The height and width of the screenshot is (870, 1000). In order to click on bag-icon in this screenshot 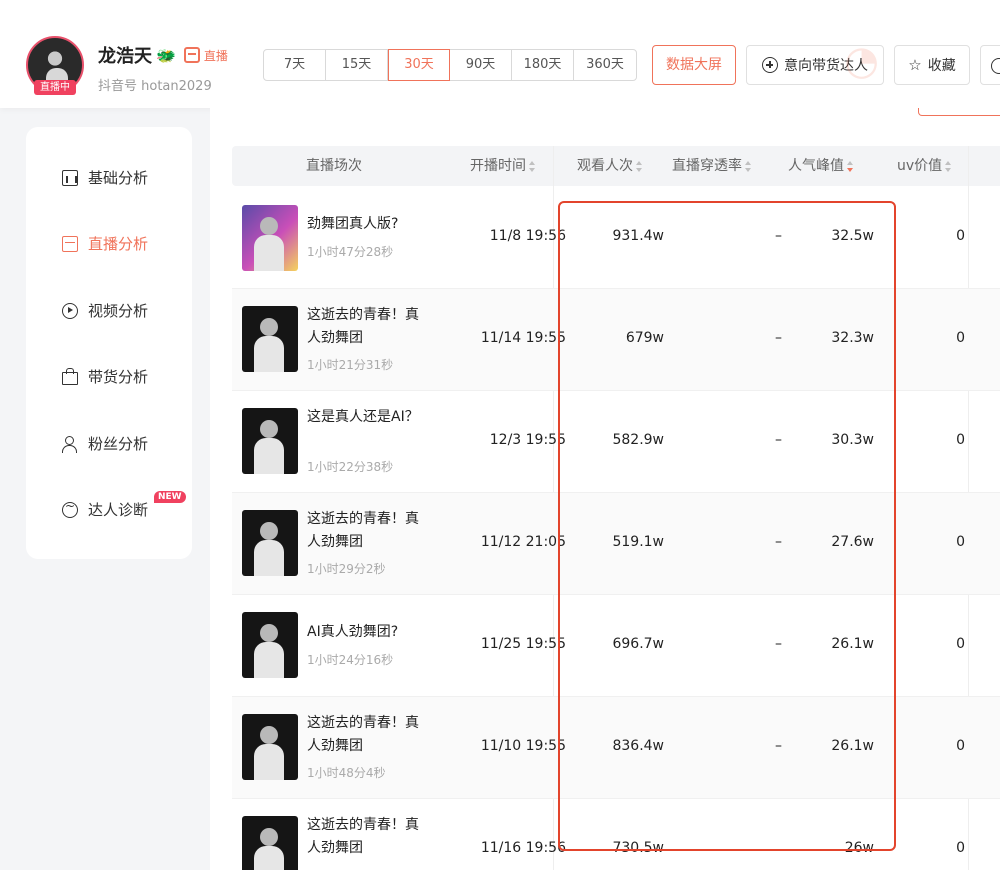, I will do `click(70, 376)`.